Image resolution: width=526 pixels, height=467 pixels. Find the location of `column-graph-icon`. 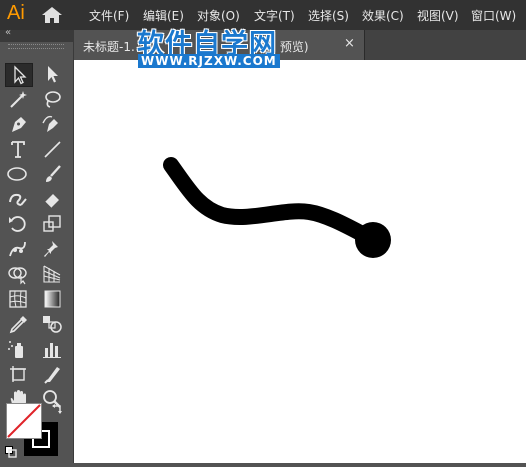

column-graph-icon is located at coordinates (52, 350).